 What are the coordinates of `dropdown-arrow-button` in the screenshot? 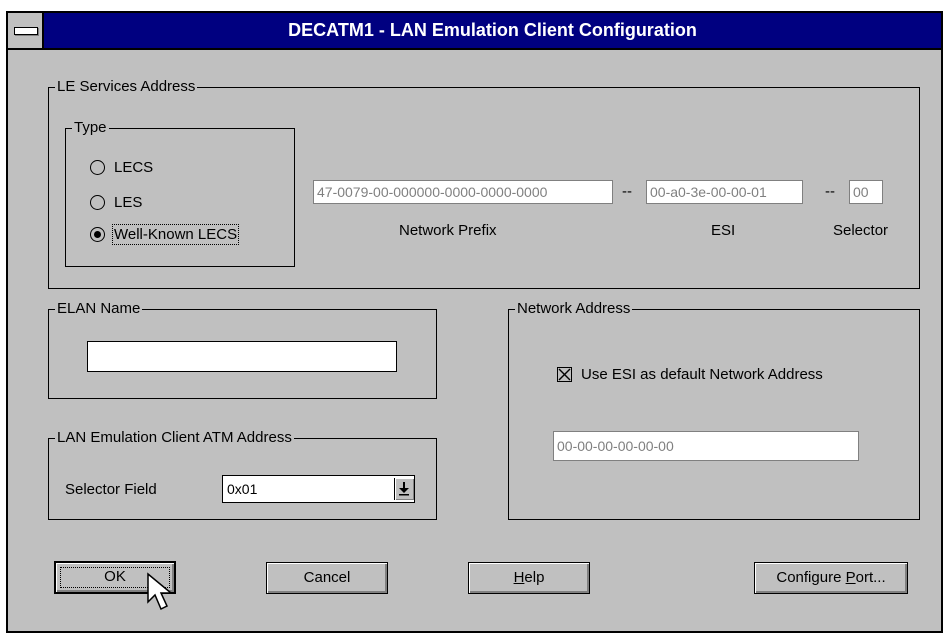 It's located at (404, 489).